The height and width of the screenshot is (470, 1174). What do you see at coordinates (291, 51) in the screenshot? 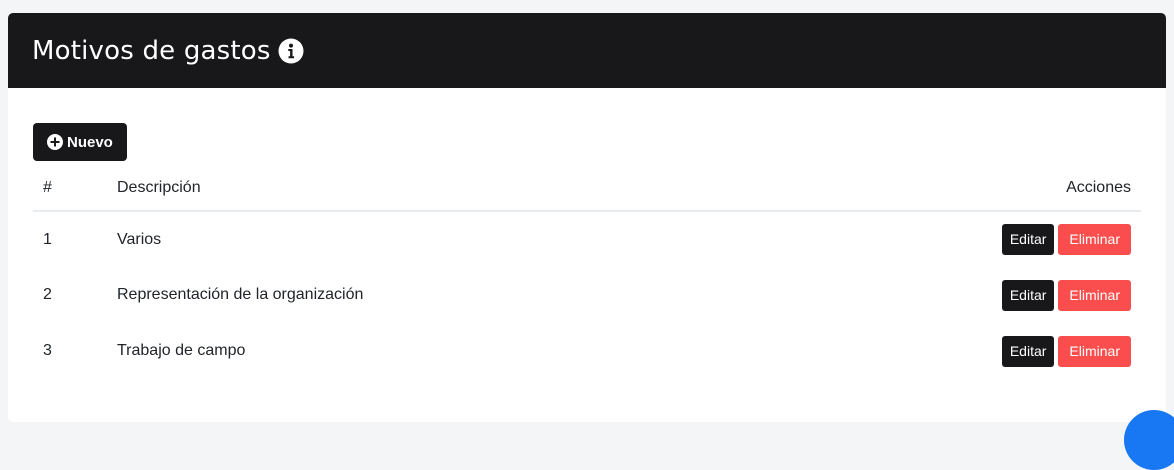
I see `info-circle-icon` at bounding box center [291, 51].